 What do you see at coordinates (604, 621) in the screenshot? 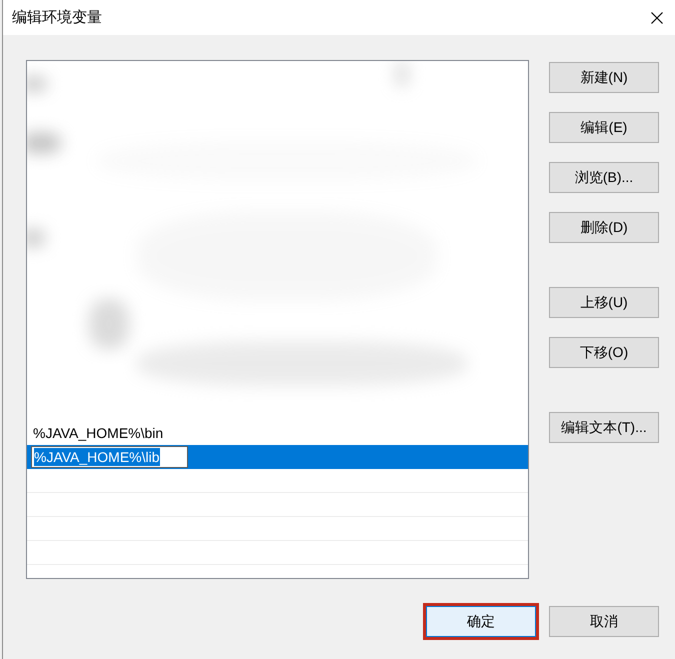
I see `cancel-button: 取消` at bounding box center [604, 621].